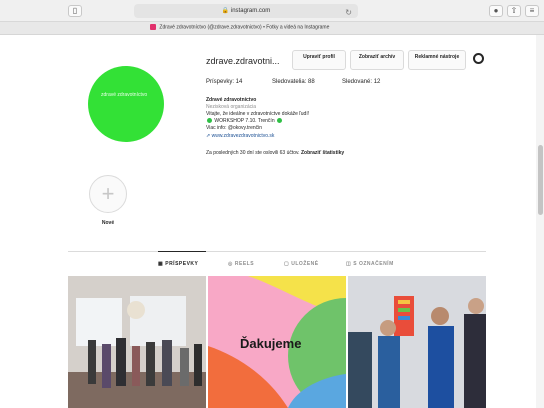 Image resolution: width=544 pixels, height=408 pixels. Describe the element at coordinates (277, 251) in the screenshot. I see `tabs-divider` at that location.